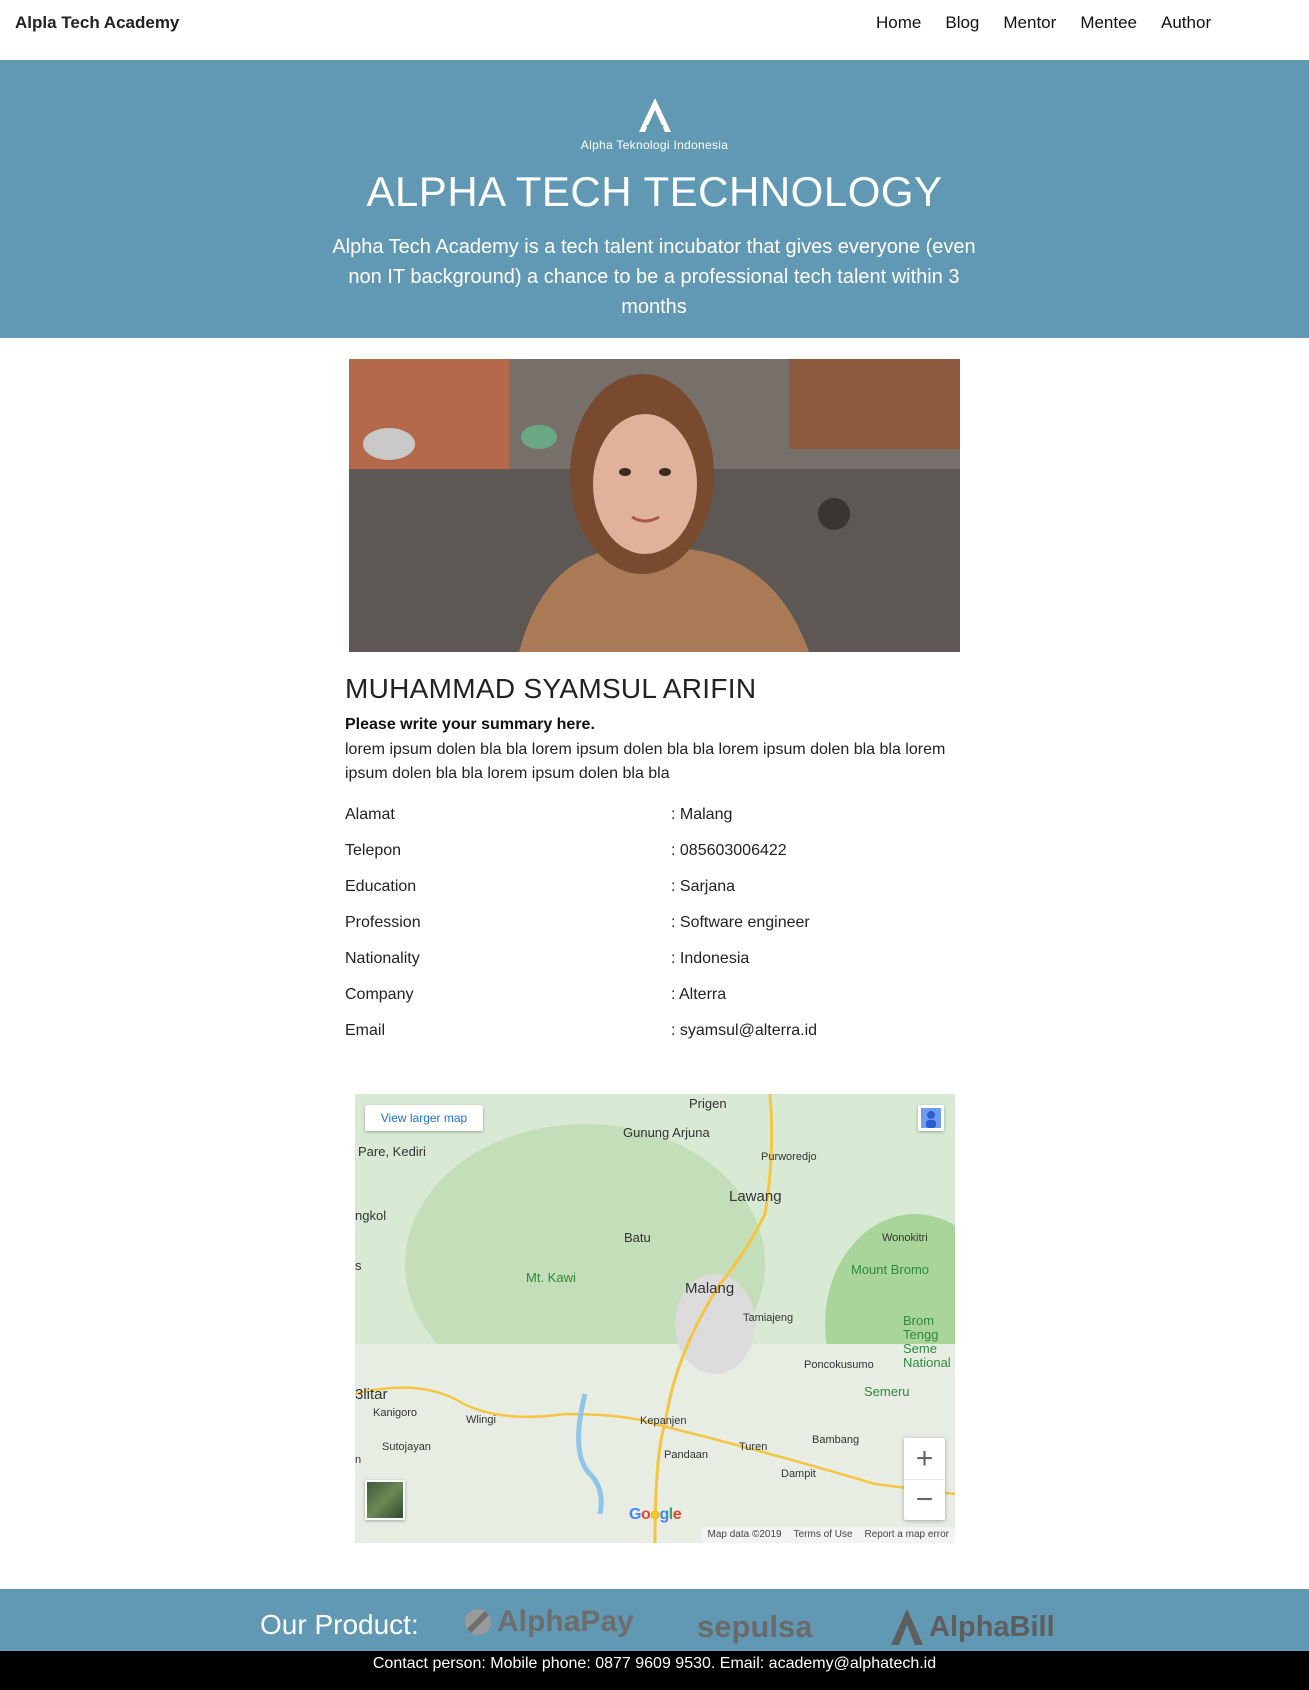 This screenshot has height=1690, width=1309. Describe the element at coordinates (744, 1030) in the screenshot. I see `info-value: : syamsul@alterra.id` at that location.